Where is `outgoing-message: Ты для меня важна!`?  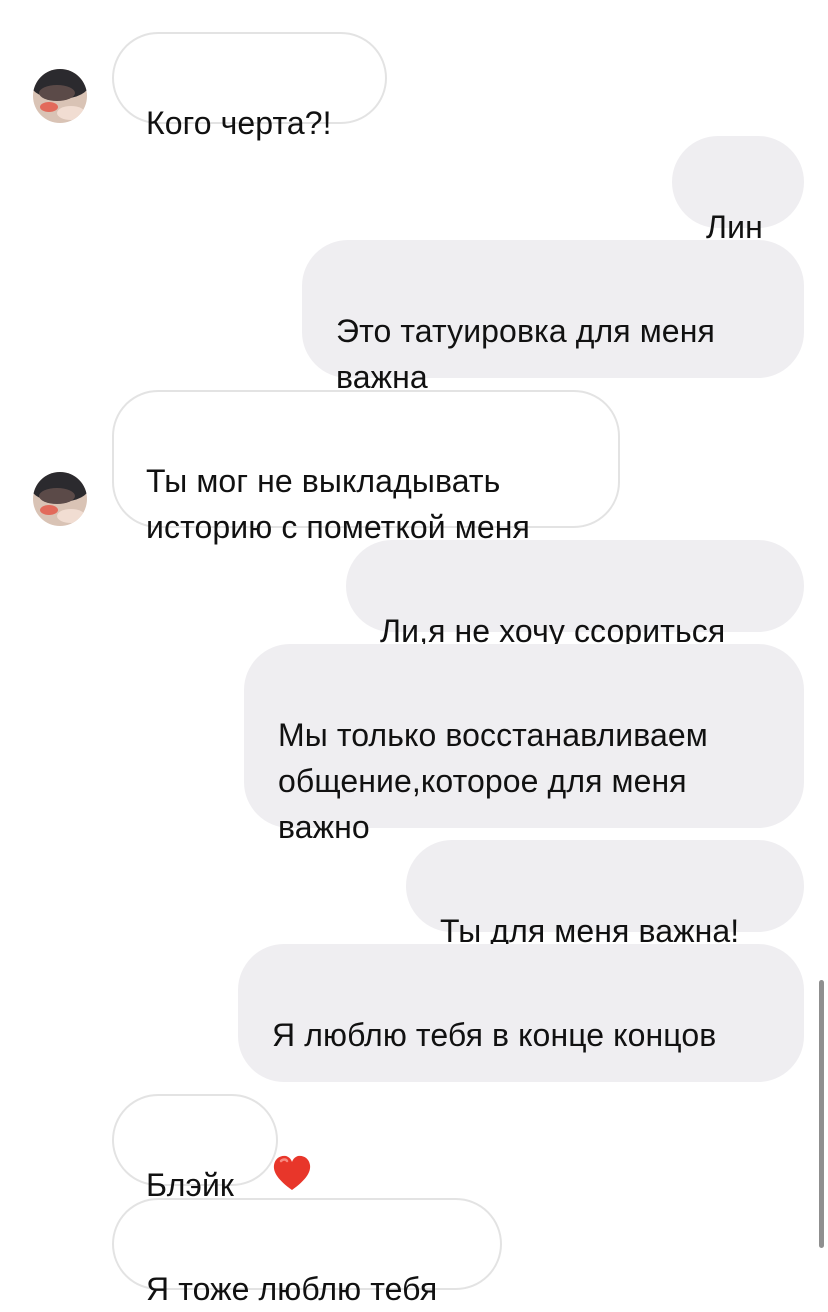 outgoing-message: Ты для меня важна! is located at coordinates (605, 894).